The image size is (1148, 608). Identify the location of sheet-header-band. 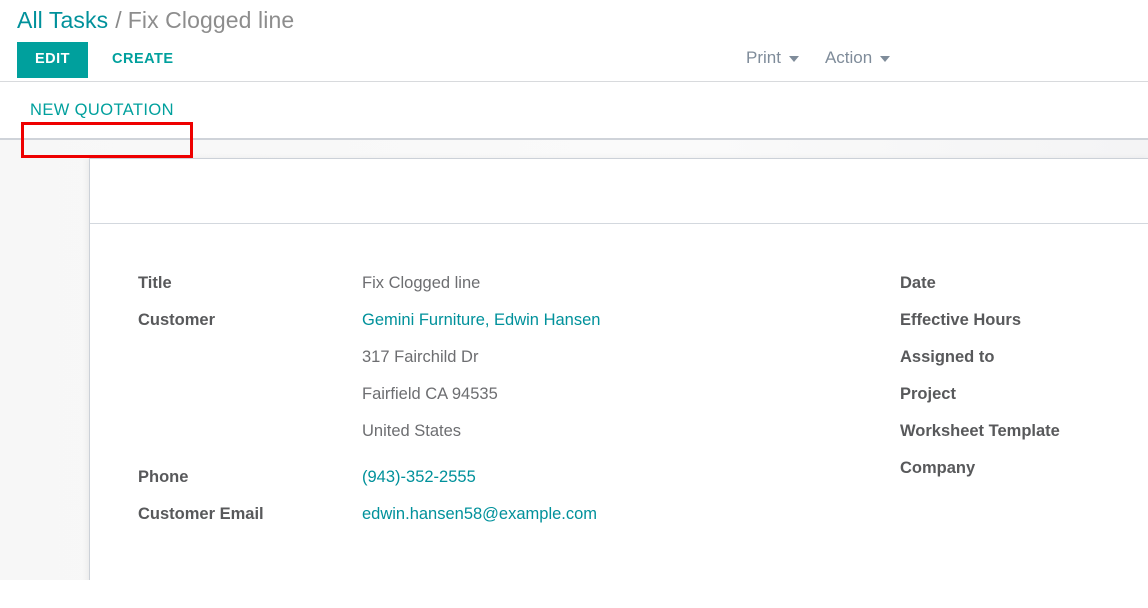
(619, 191).